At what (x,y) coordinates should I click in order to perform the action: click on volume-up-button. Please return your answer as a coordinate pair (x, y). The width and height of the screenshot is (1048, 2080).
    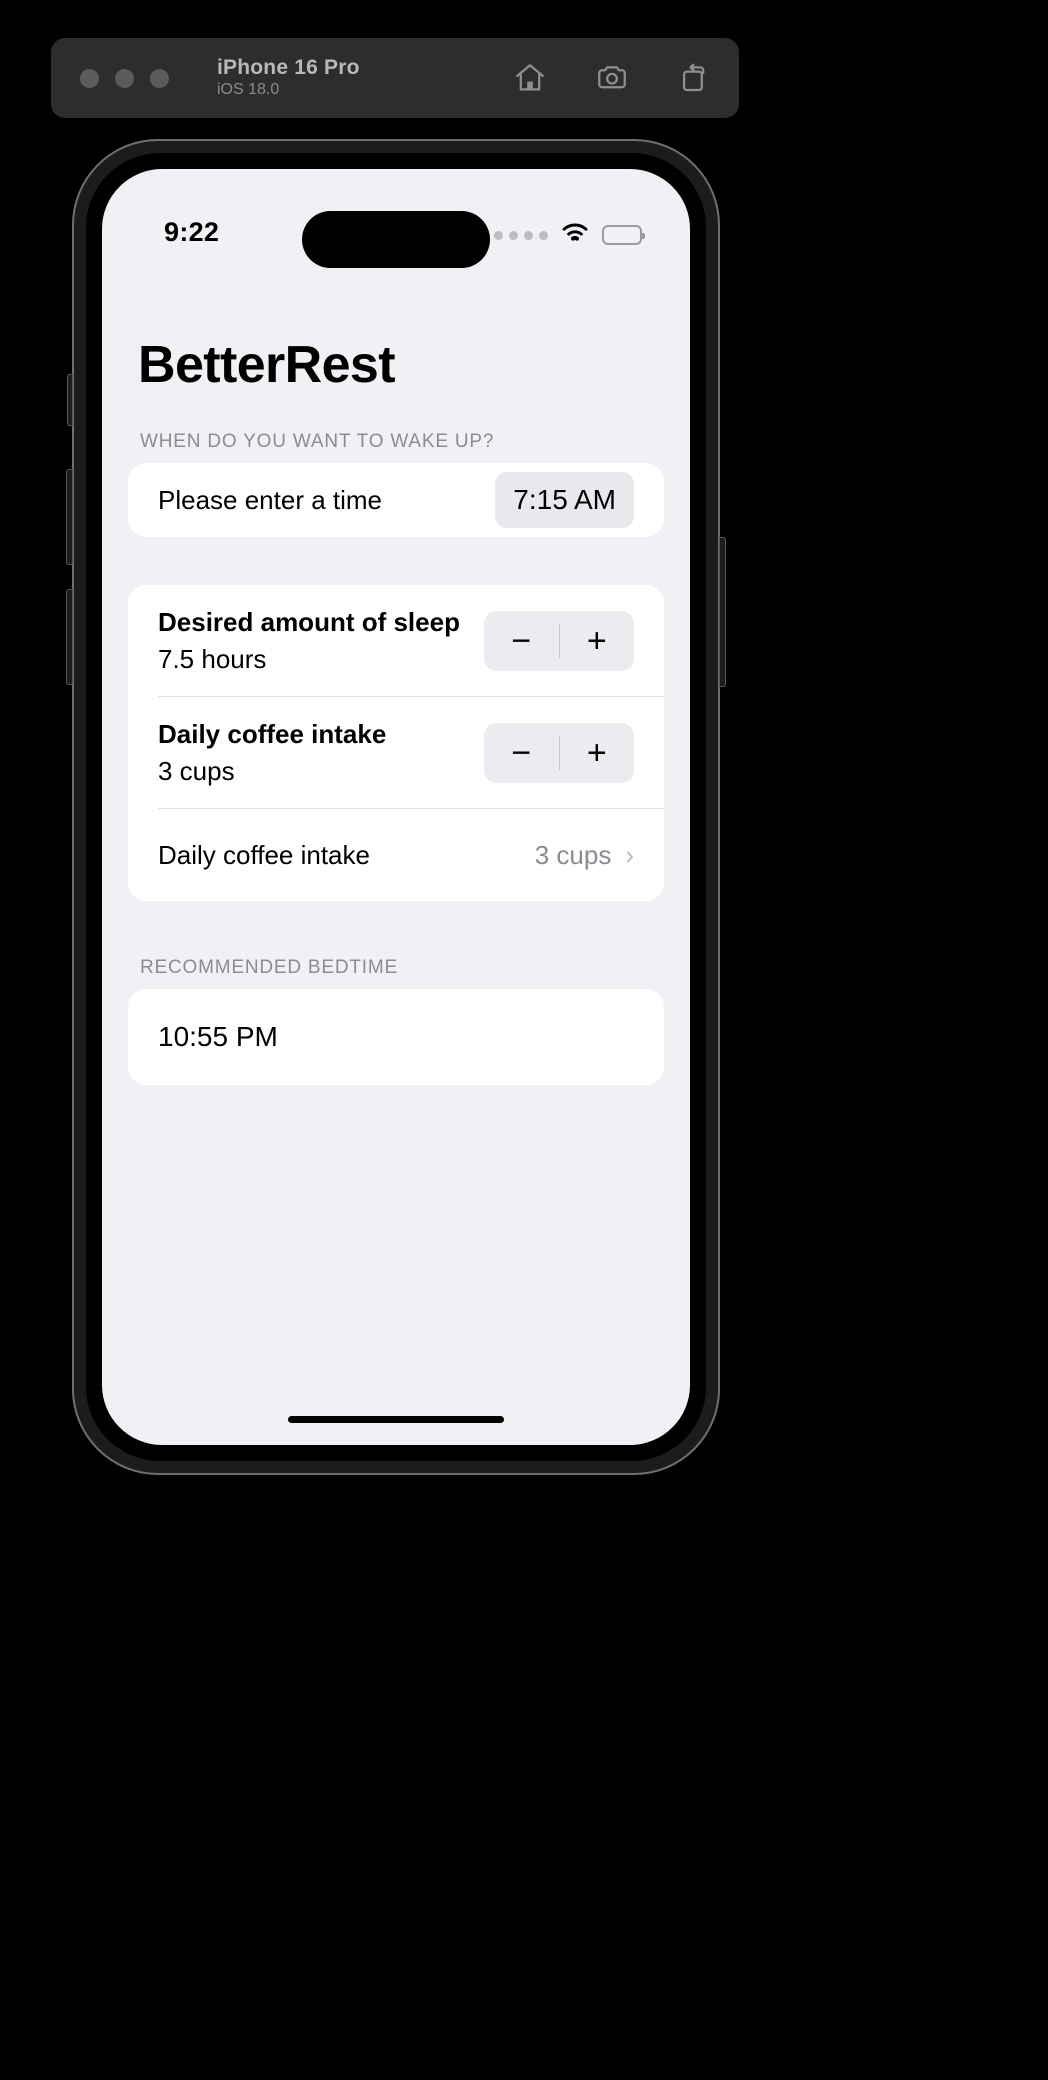
    Looking at the image, I should click on (69, 517).